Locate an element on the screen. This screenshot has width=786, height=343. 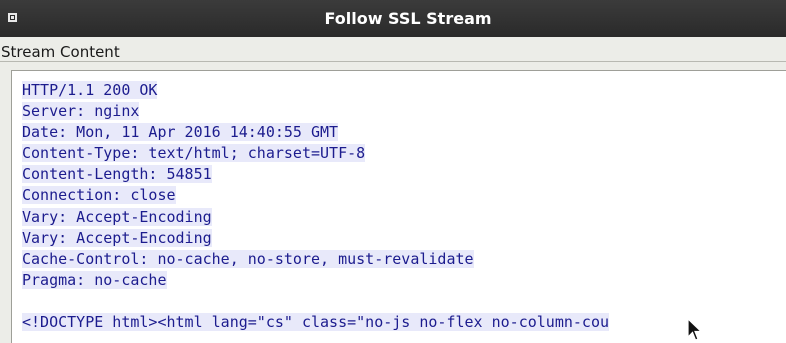
stream-line: Content-Type: text/html; charset=UTF-8 is located at coordinates (194, 153).